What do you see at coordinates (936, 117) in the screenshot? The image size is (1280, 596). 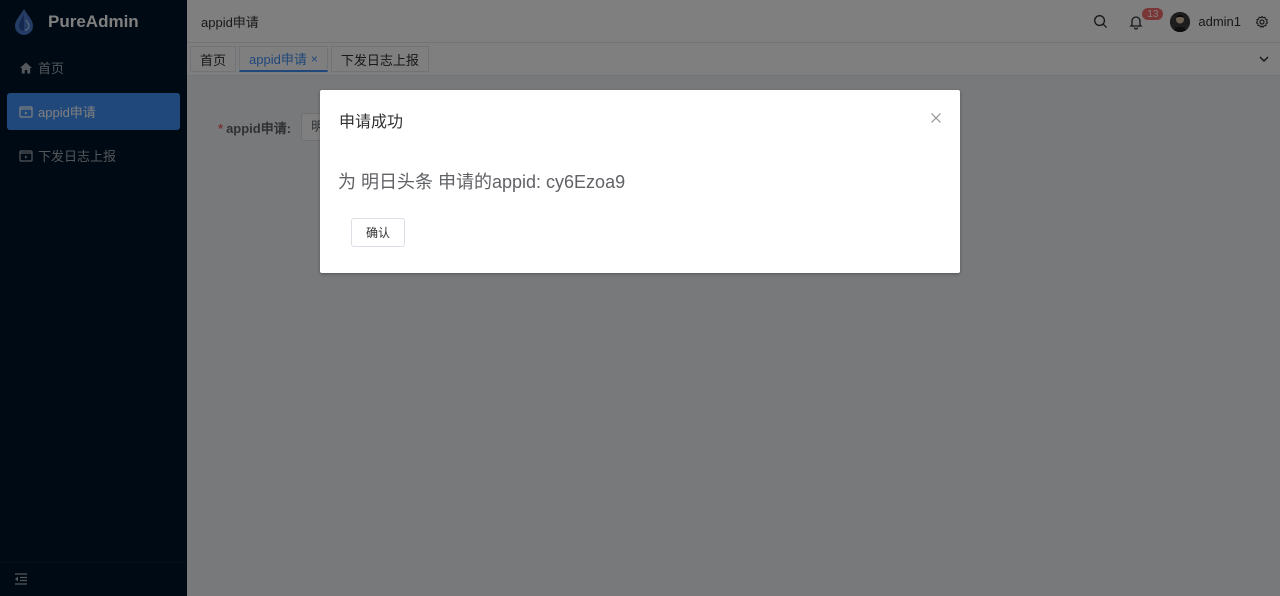 I see `close-icon` at bounding box center [936, 117].